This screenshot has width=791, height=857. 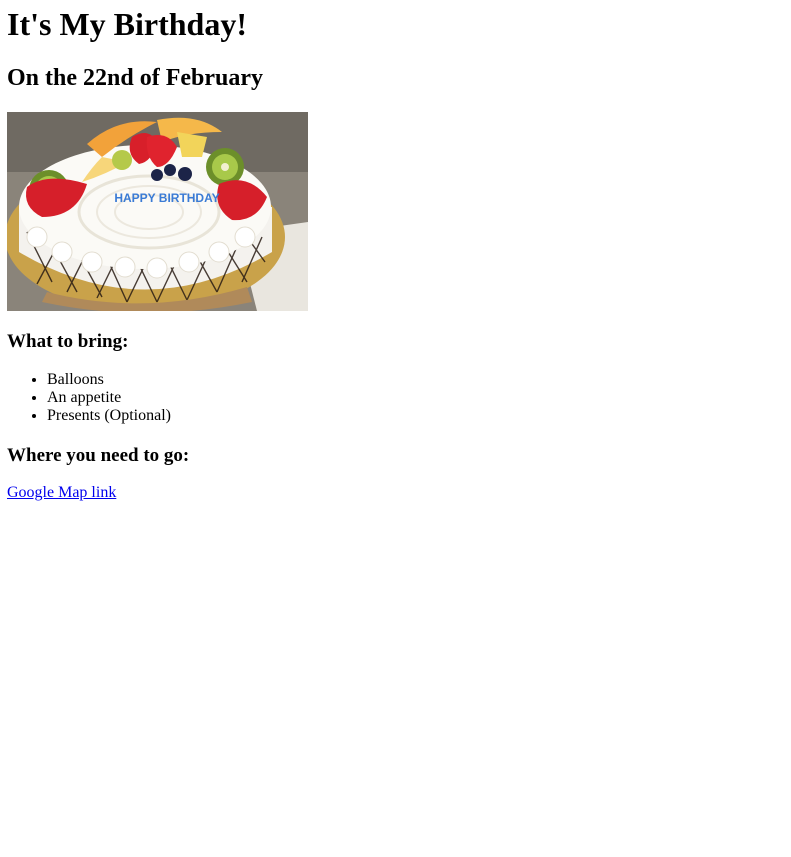 I want to click on bring-list: Balloons An appetite Presents (Optional), so click(x=89, y=398).